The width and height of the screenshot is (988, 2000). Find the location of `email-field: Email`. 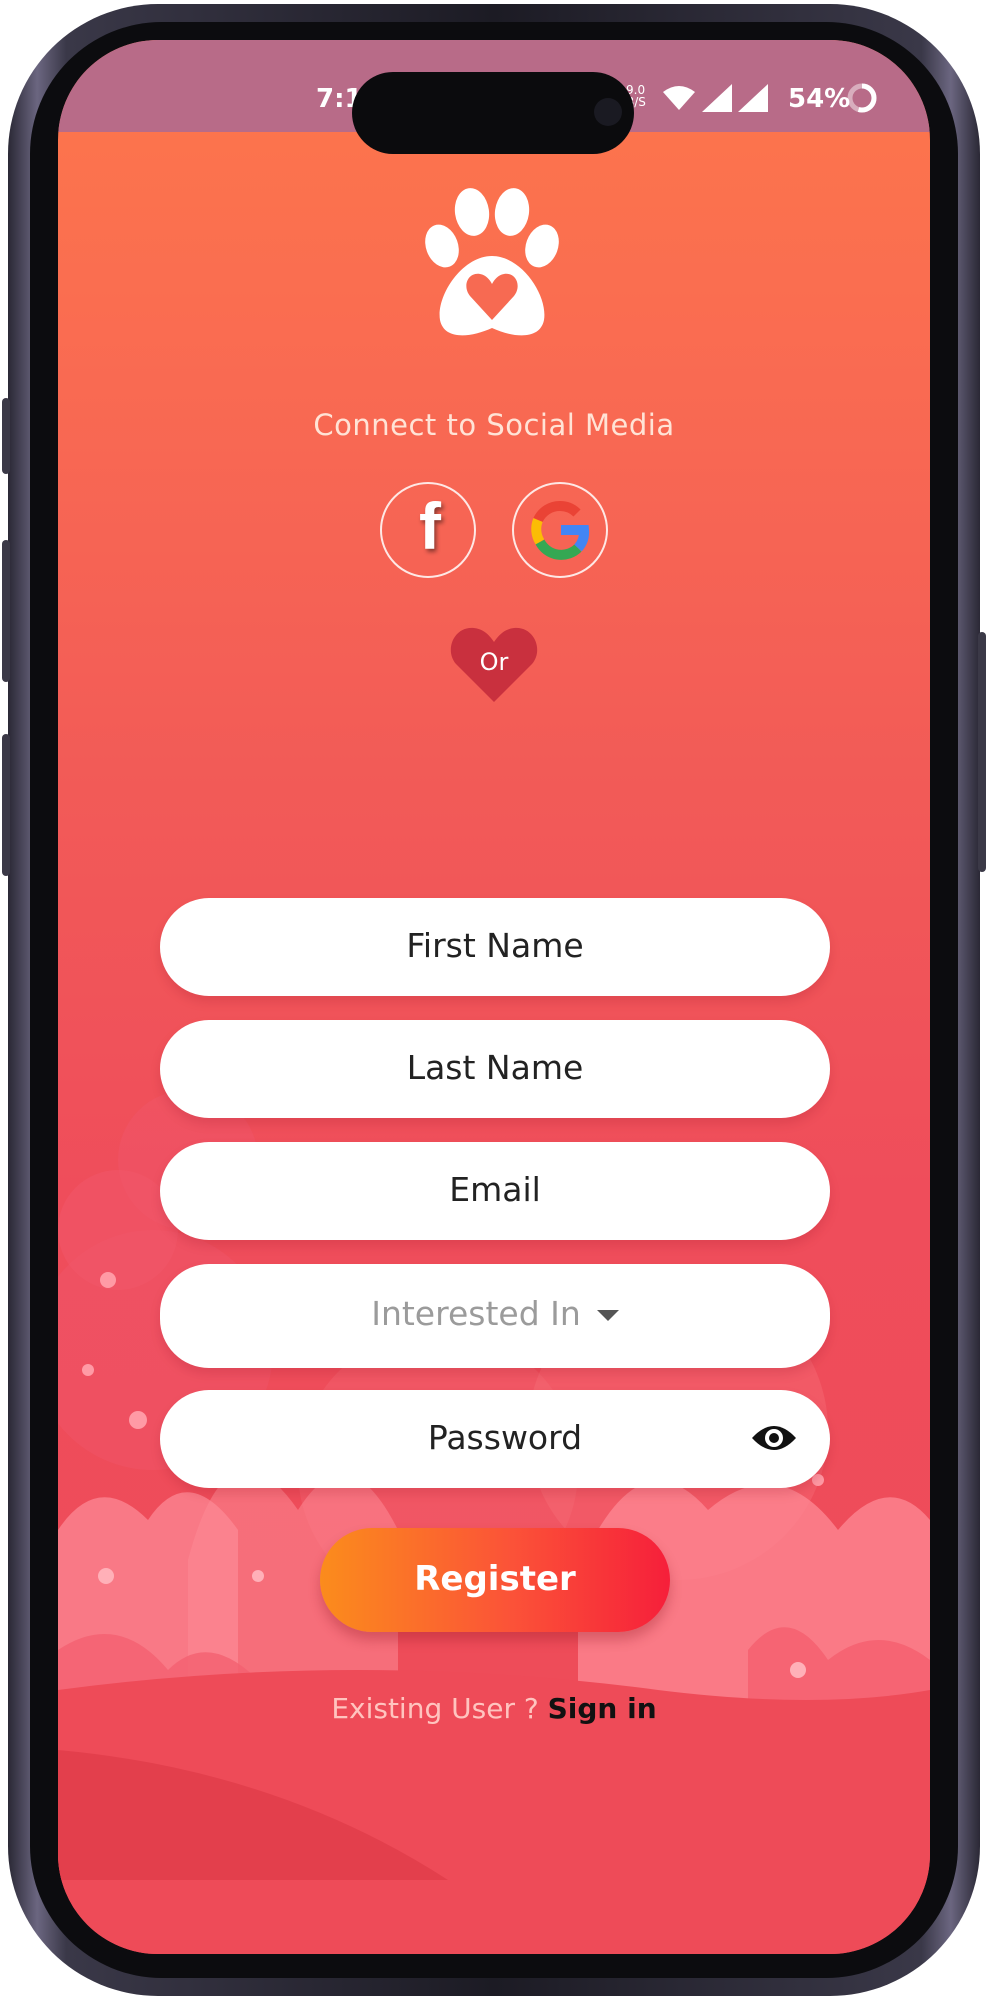

email-field: Email is located at coordinates (495, 1191).